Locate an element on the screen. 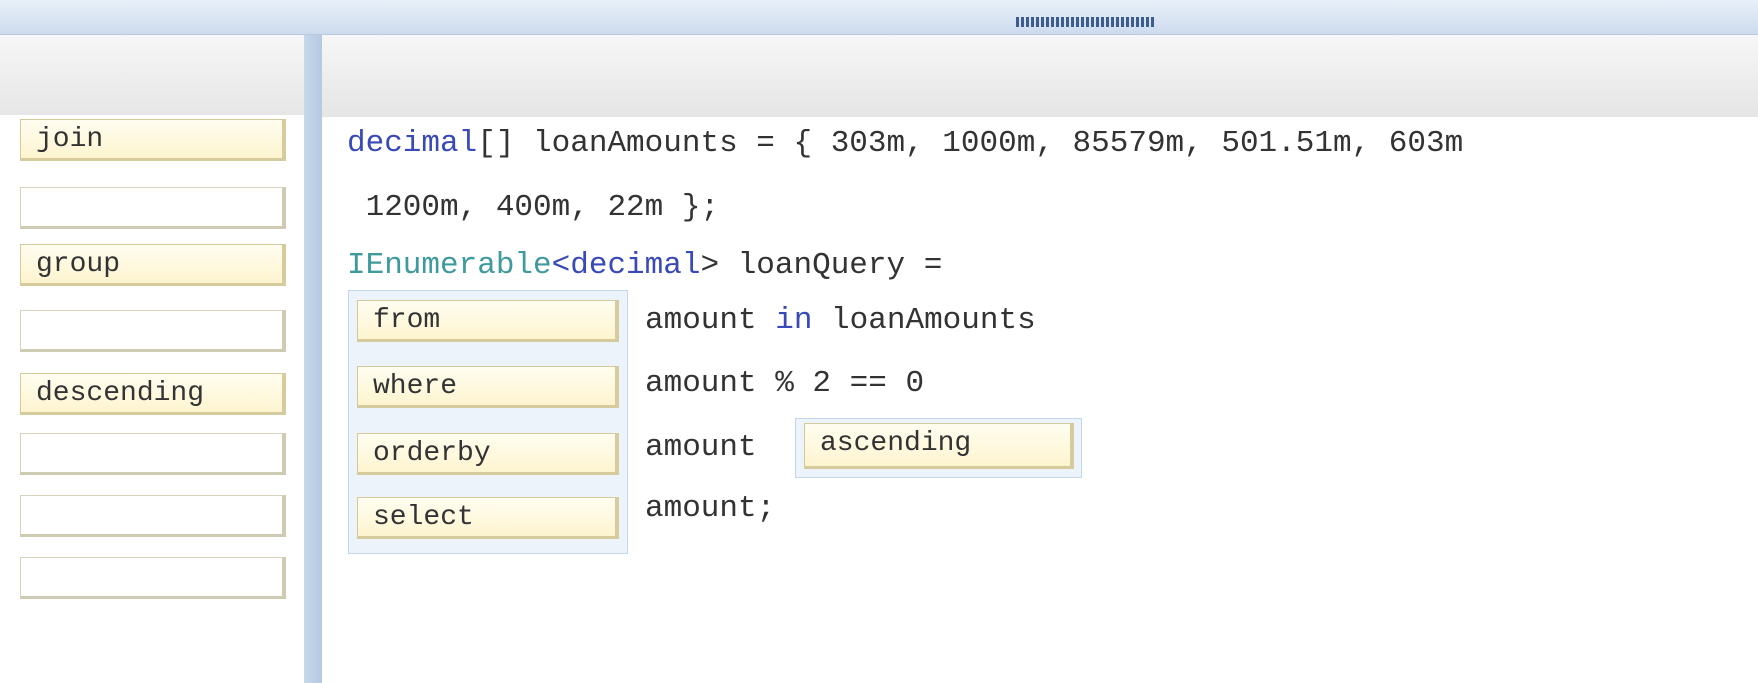  code-line-2: 1200m, 400m, 22m }; is located at coordinates (533, 207).